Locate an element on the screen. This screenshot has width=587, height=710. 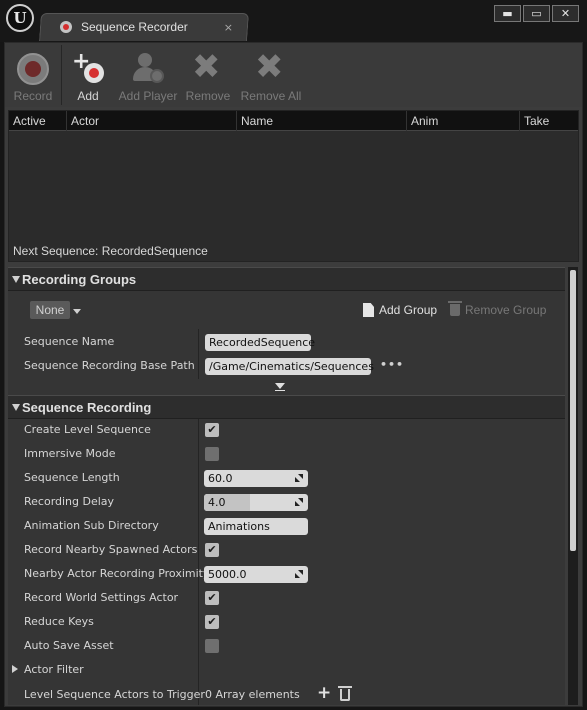
record-button: Record is located at coordinates (33, 75).